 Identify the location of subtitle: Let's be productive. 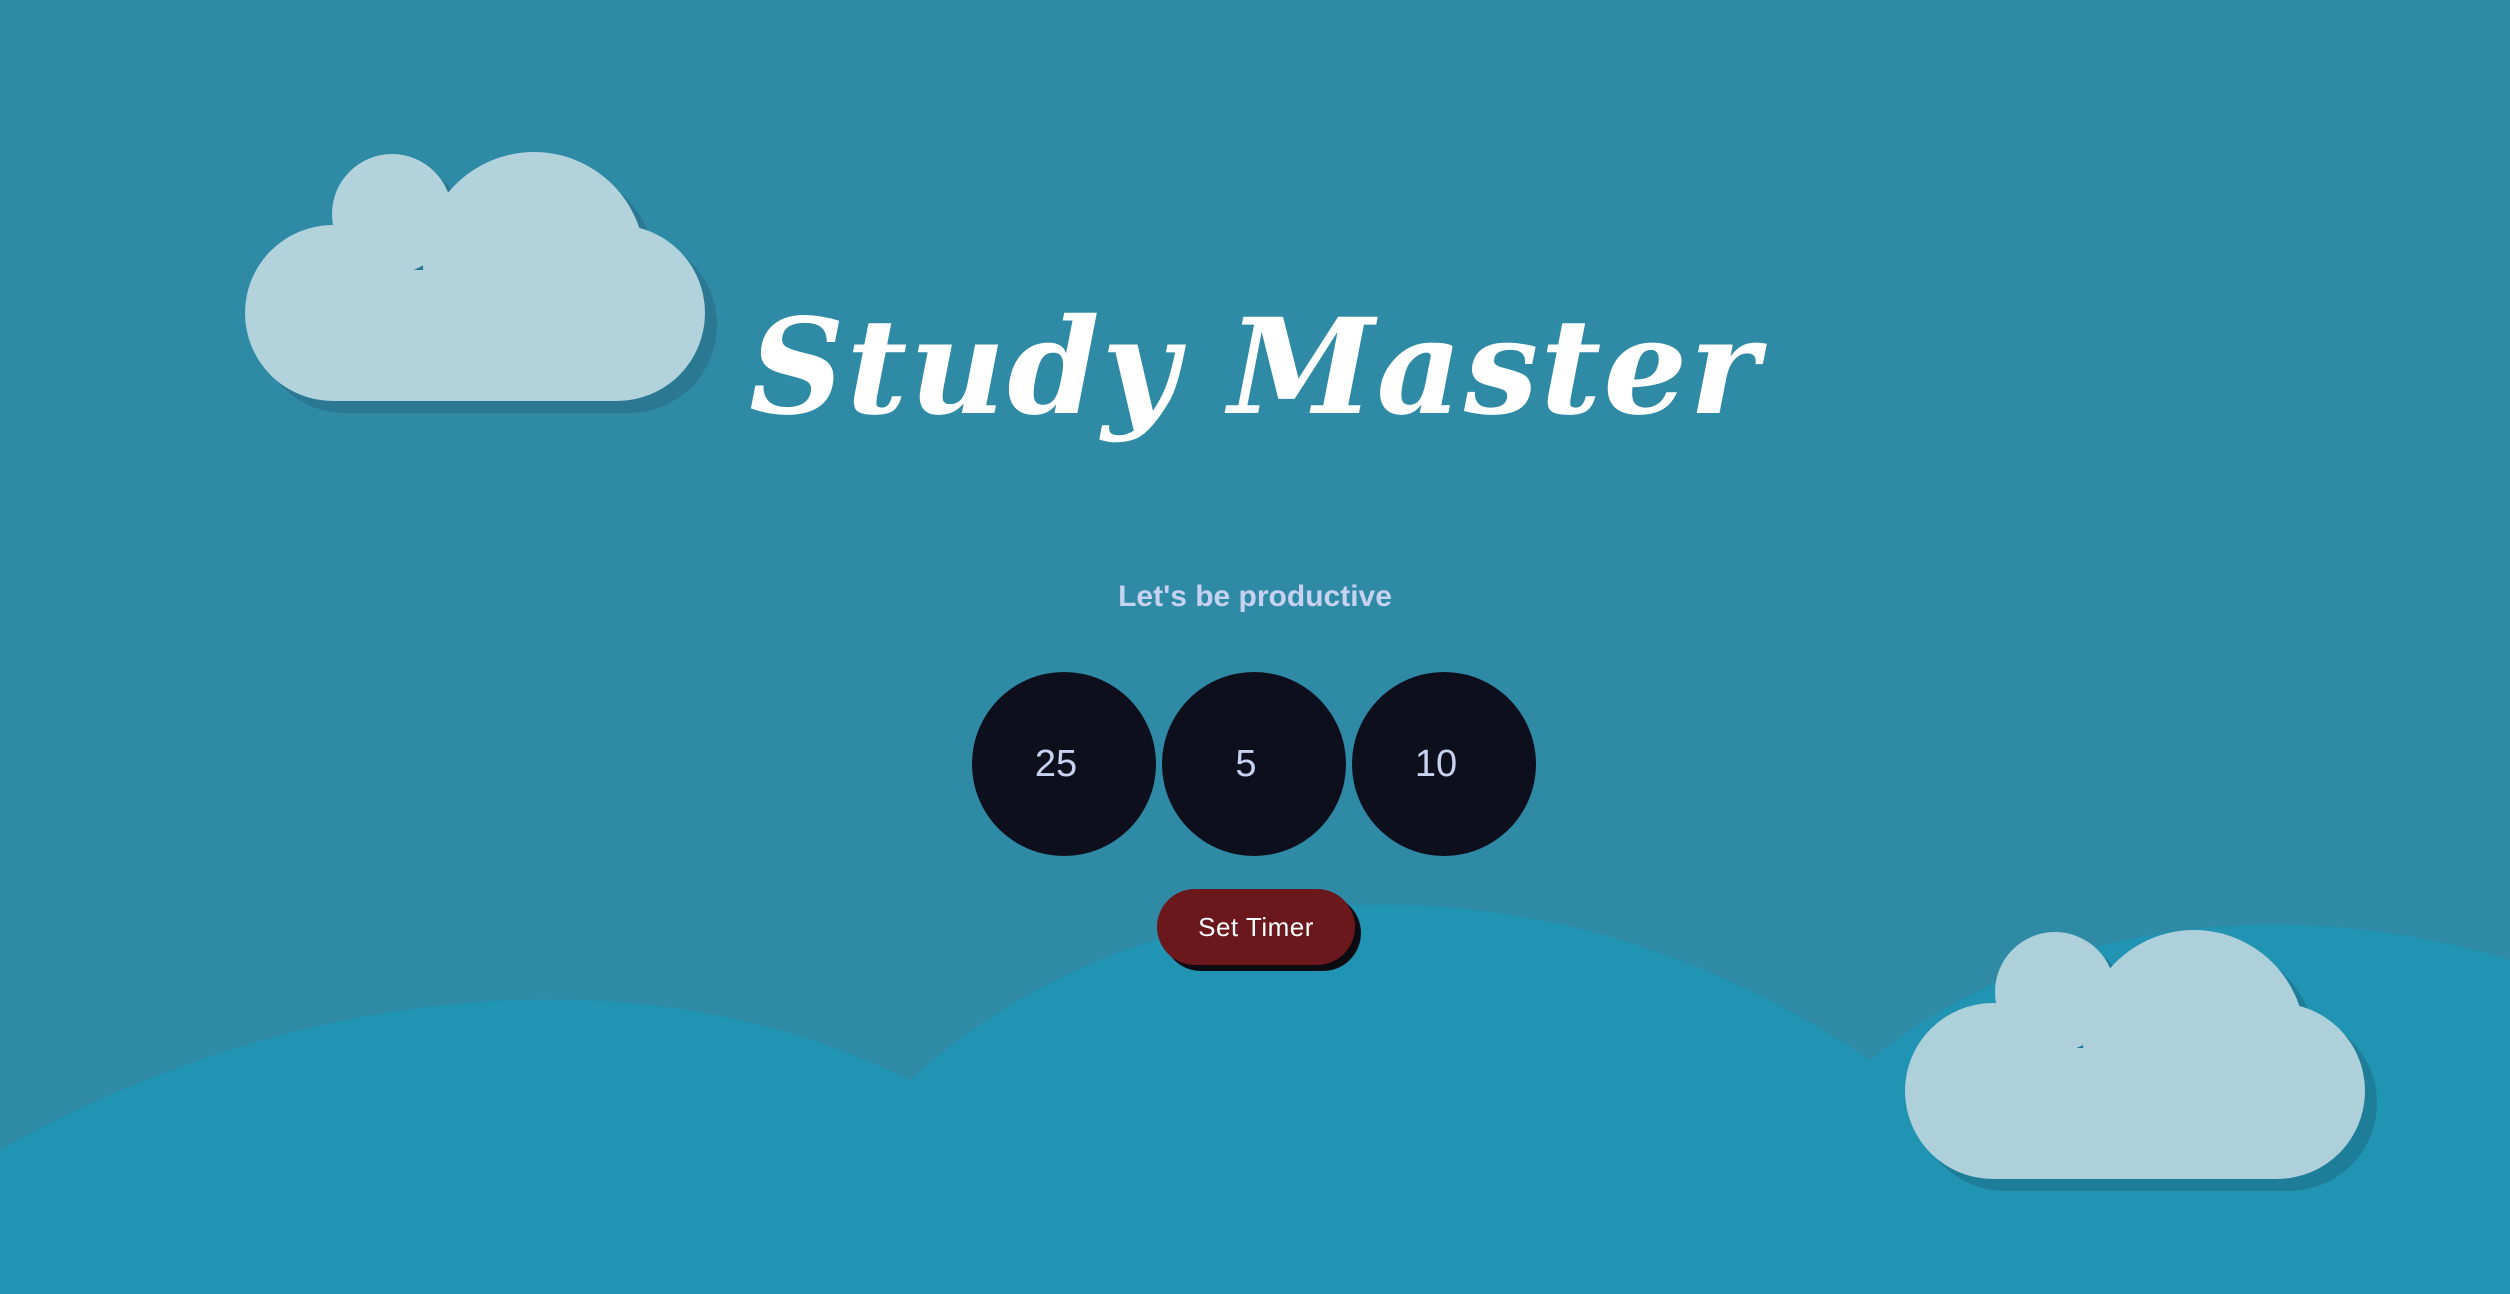
(1255, 596).